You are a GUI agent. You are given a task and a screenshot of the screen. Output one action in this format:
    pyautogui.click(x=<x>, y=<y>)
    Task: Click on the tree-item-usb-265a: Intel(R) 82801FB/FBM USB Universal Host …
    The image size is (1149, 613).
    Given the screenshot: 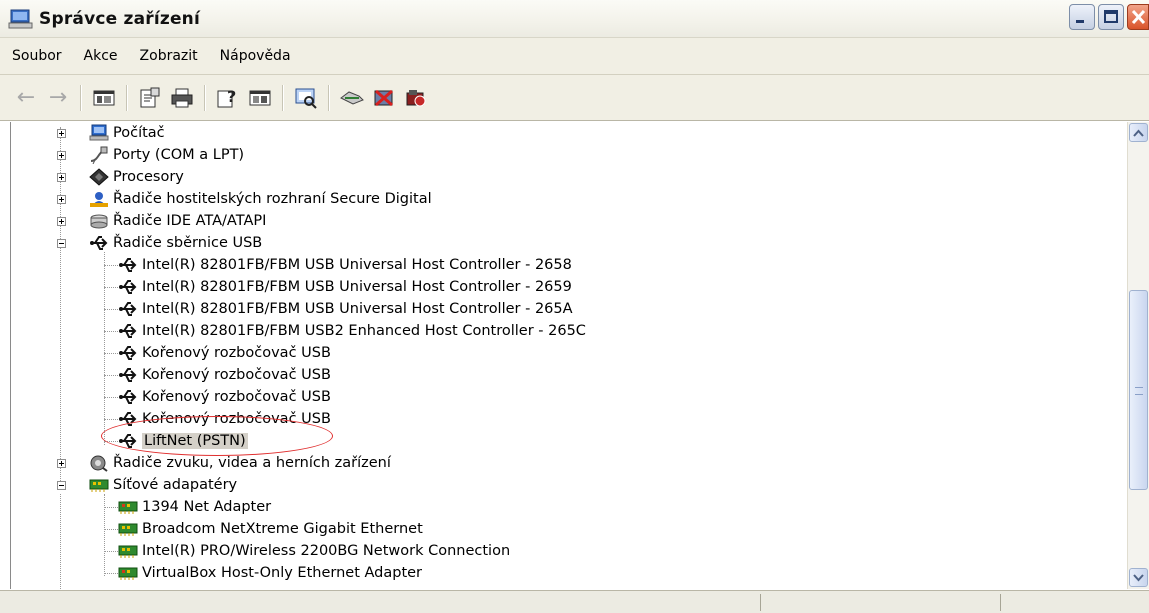 What is the action you would take?
    pyautogui.click(x=338, y=309)
    